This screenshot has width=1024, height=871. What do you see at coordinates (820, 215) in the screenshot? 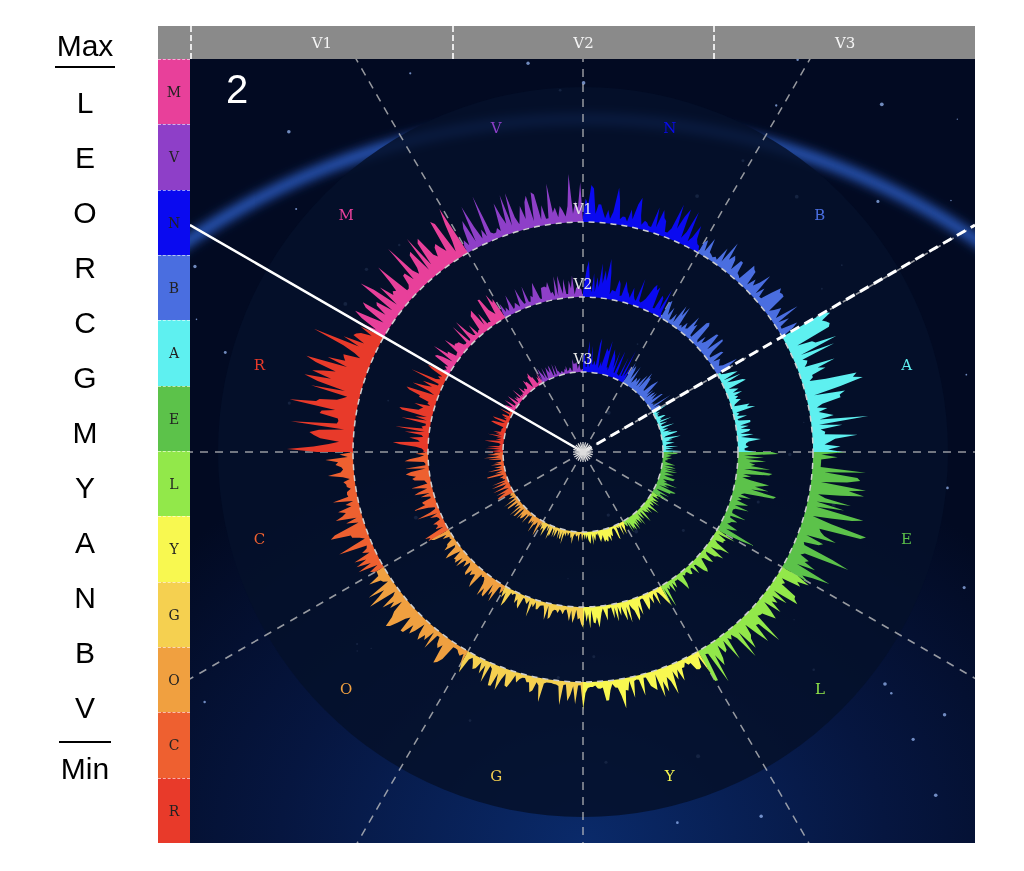
I see `sector-label: B` at bounding box center [820, 215].